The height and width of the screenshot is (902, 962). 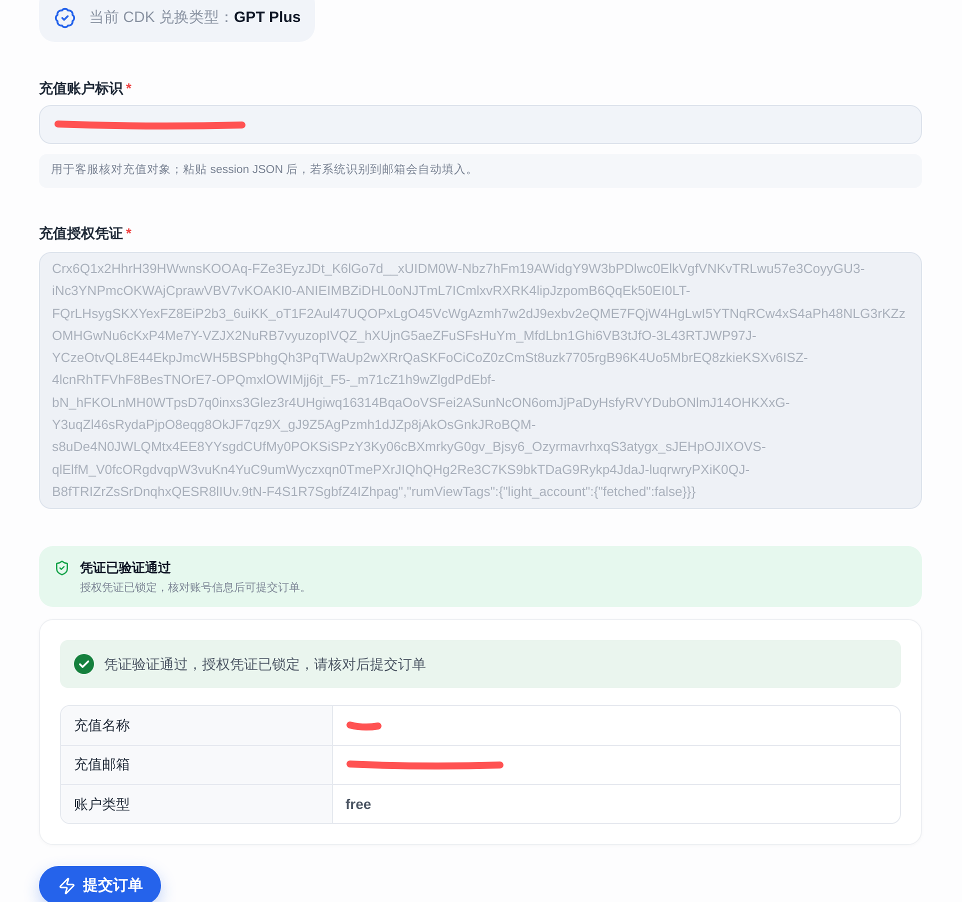 I want to click on badge-check-icon, so click(x=65, y=18).